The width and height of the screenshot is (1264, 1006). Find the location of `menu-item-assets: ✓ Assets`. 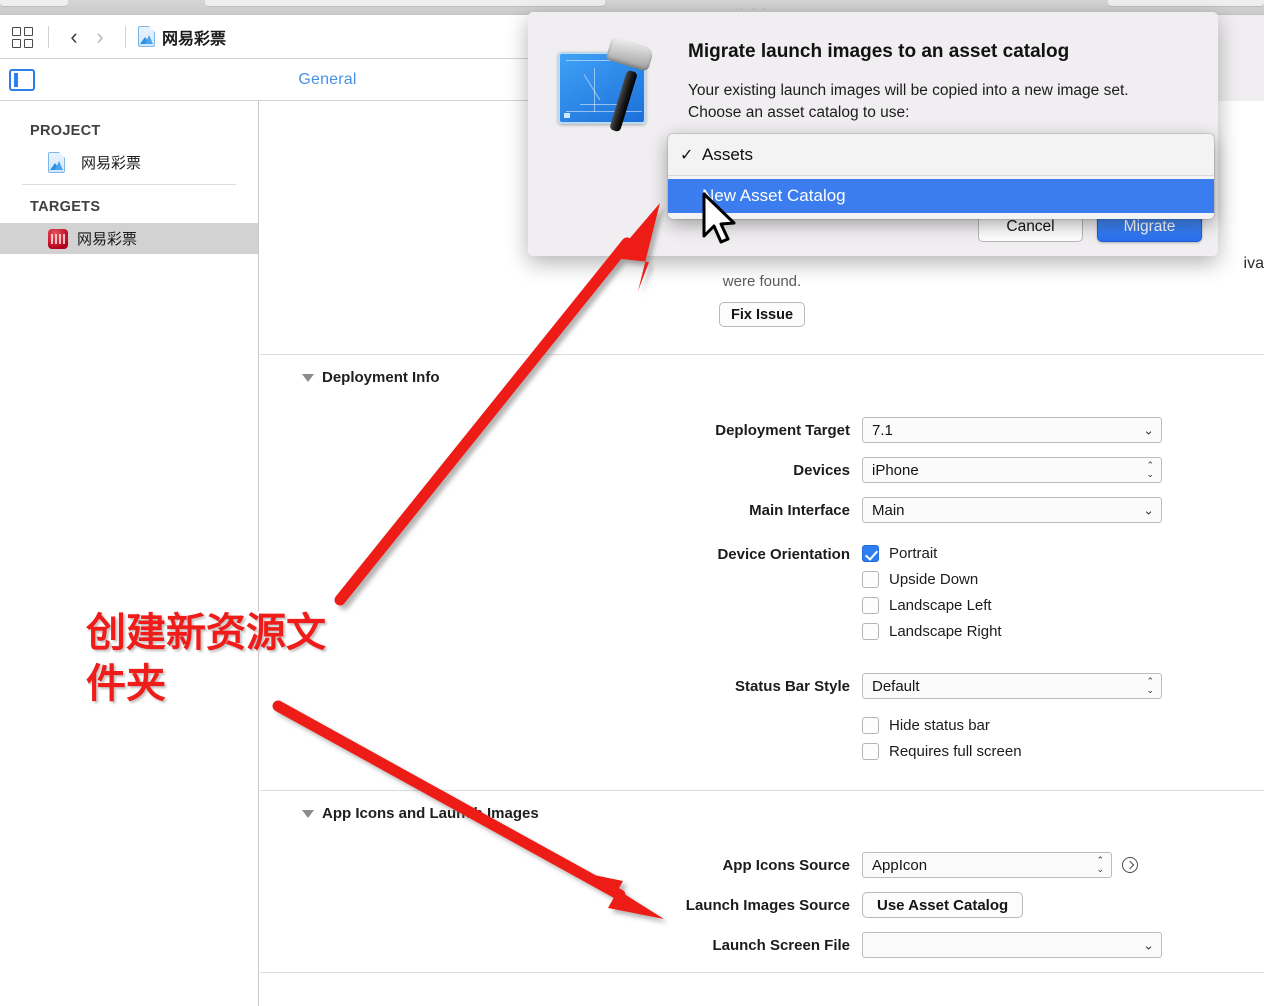

menu-item-assets: ✓ Assets is located at coordinates (941, 155).